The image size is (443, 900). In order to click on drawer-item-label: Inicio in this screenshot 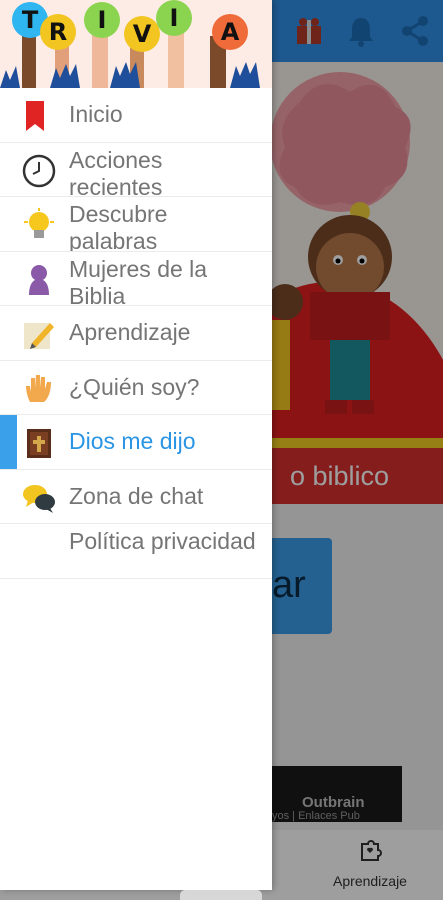, I will do `click(96, 114)`.